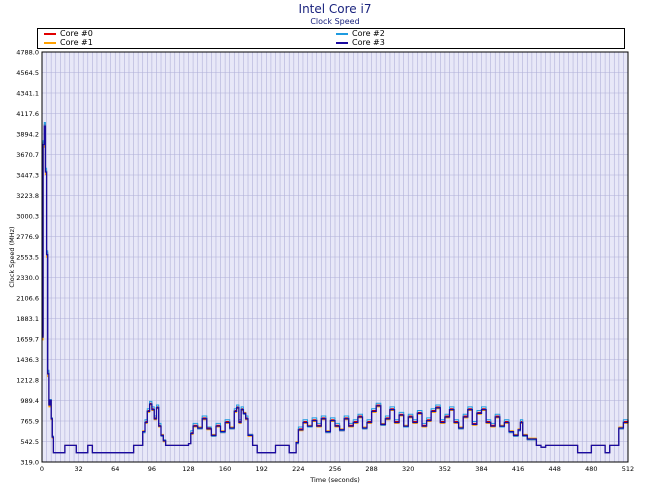  I want to click on y-tick-label: 2330.0, so click(27, 278).